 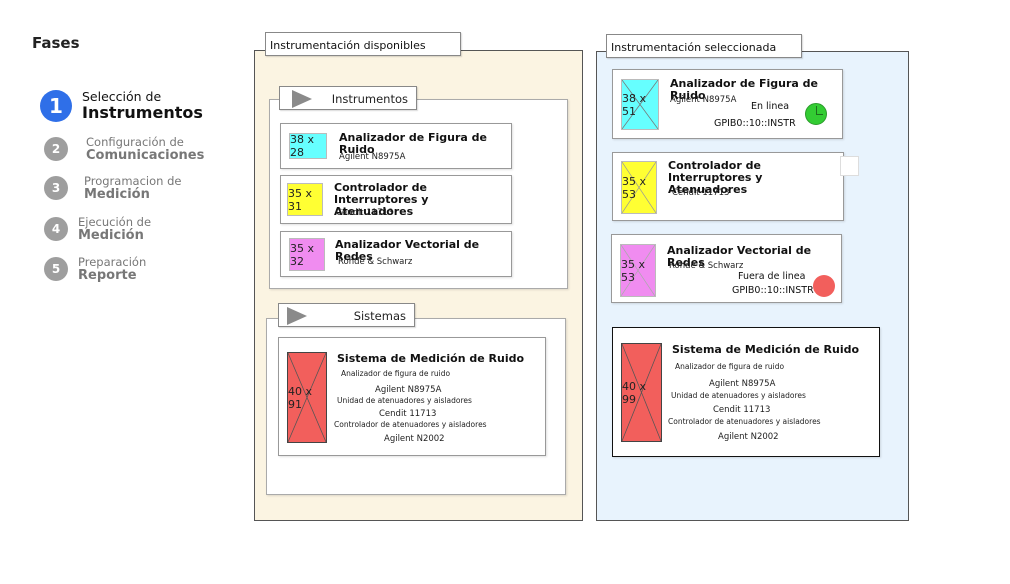 I want to click on step-label-line2: Instrumentos, so click(x=142, y=113).